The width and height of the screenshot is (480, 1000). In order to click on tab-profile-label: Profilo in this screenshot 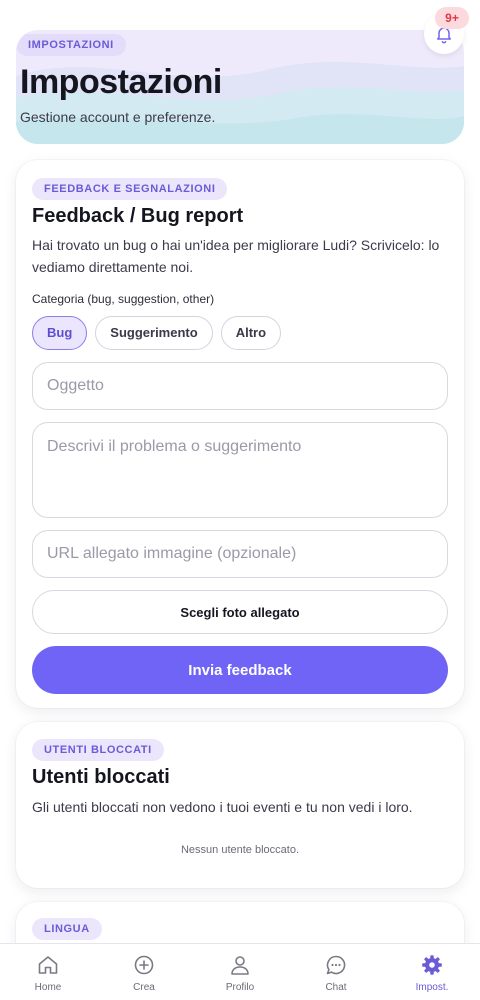, I will do `click(240, 987)`.